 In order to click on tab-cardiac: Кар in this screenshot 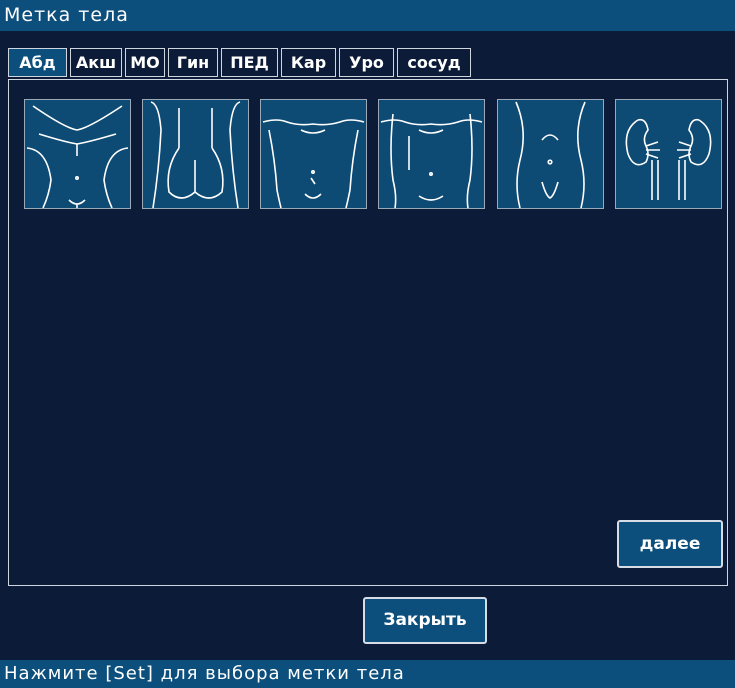, I will do `click(308, 62)`.